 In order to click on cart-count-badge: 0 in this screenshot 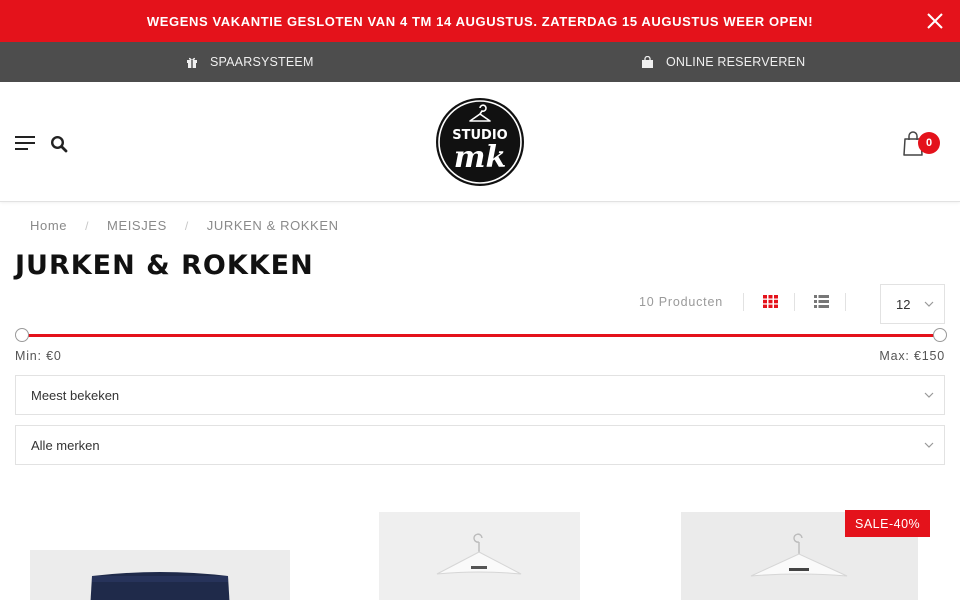, I will do `click(929, 143)`.